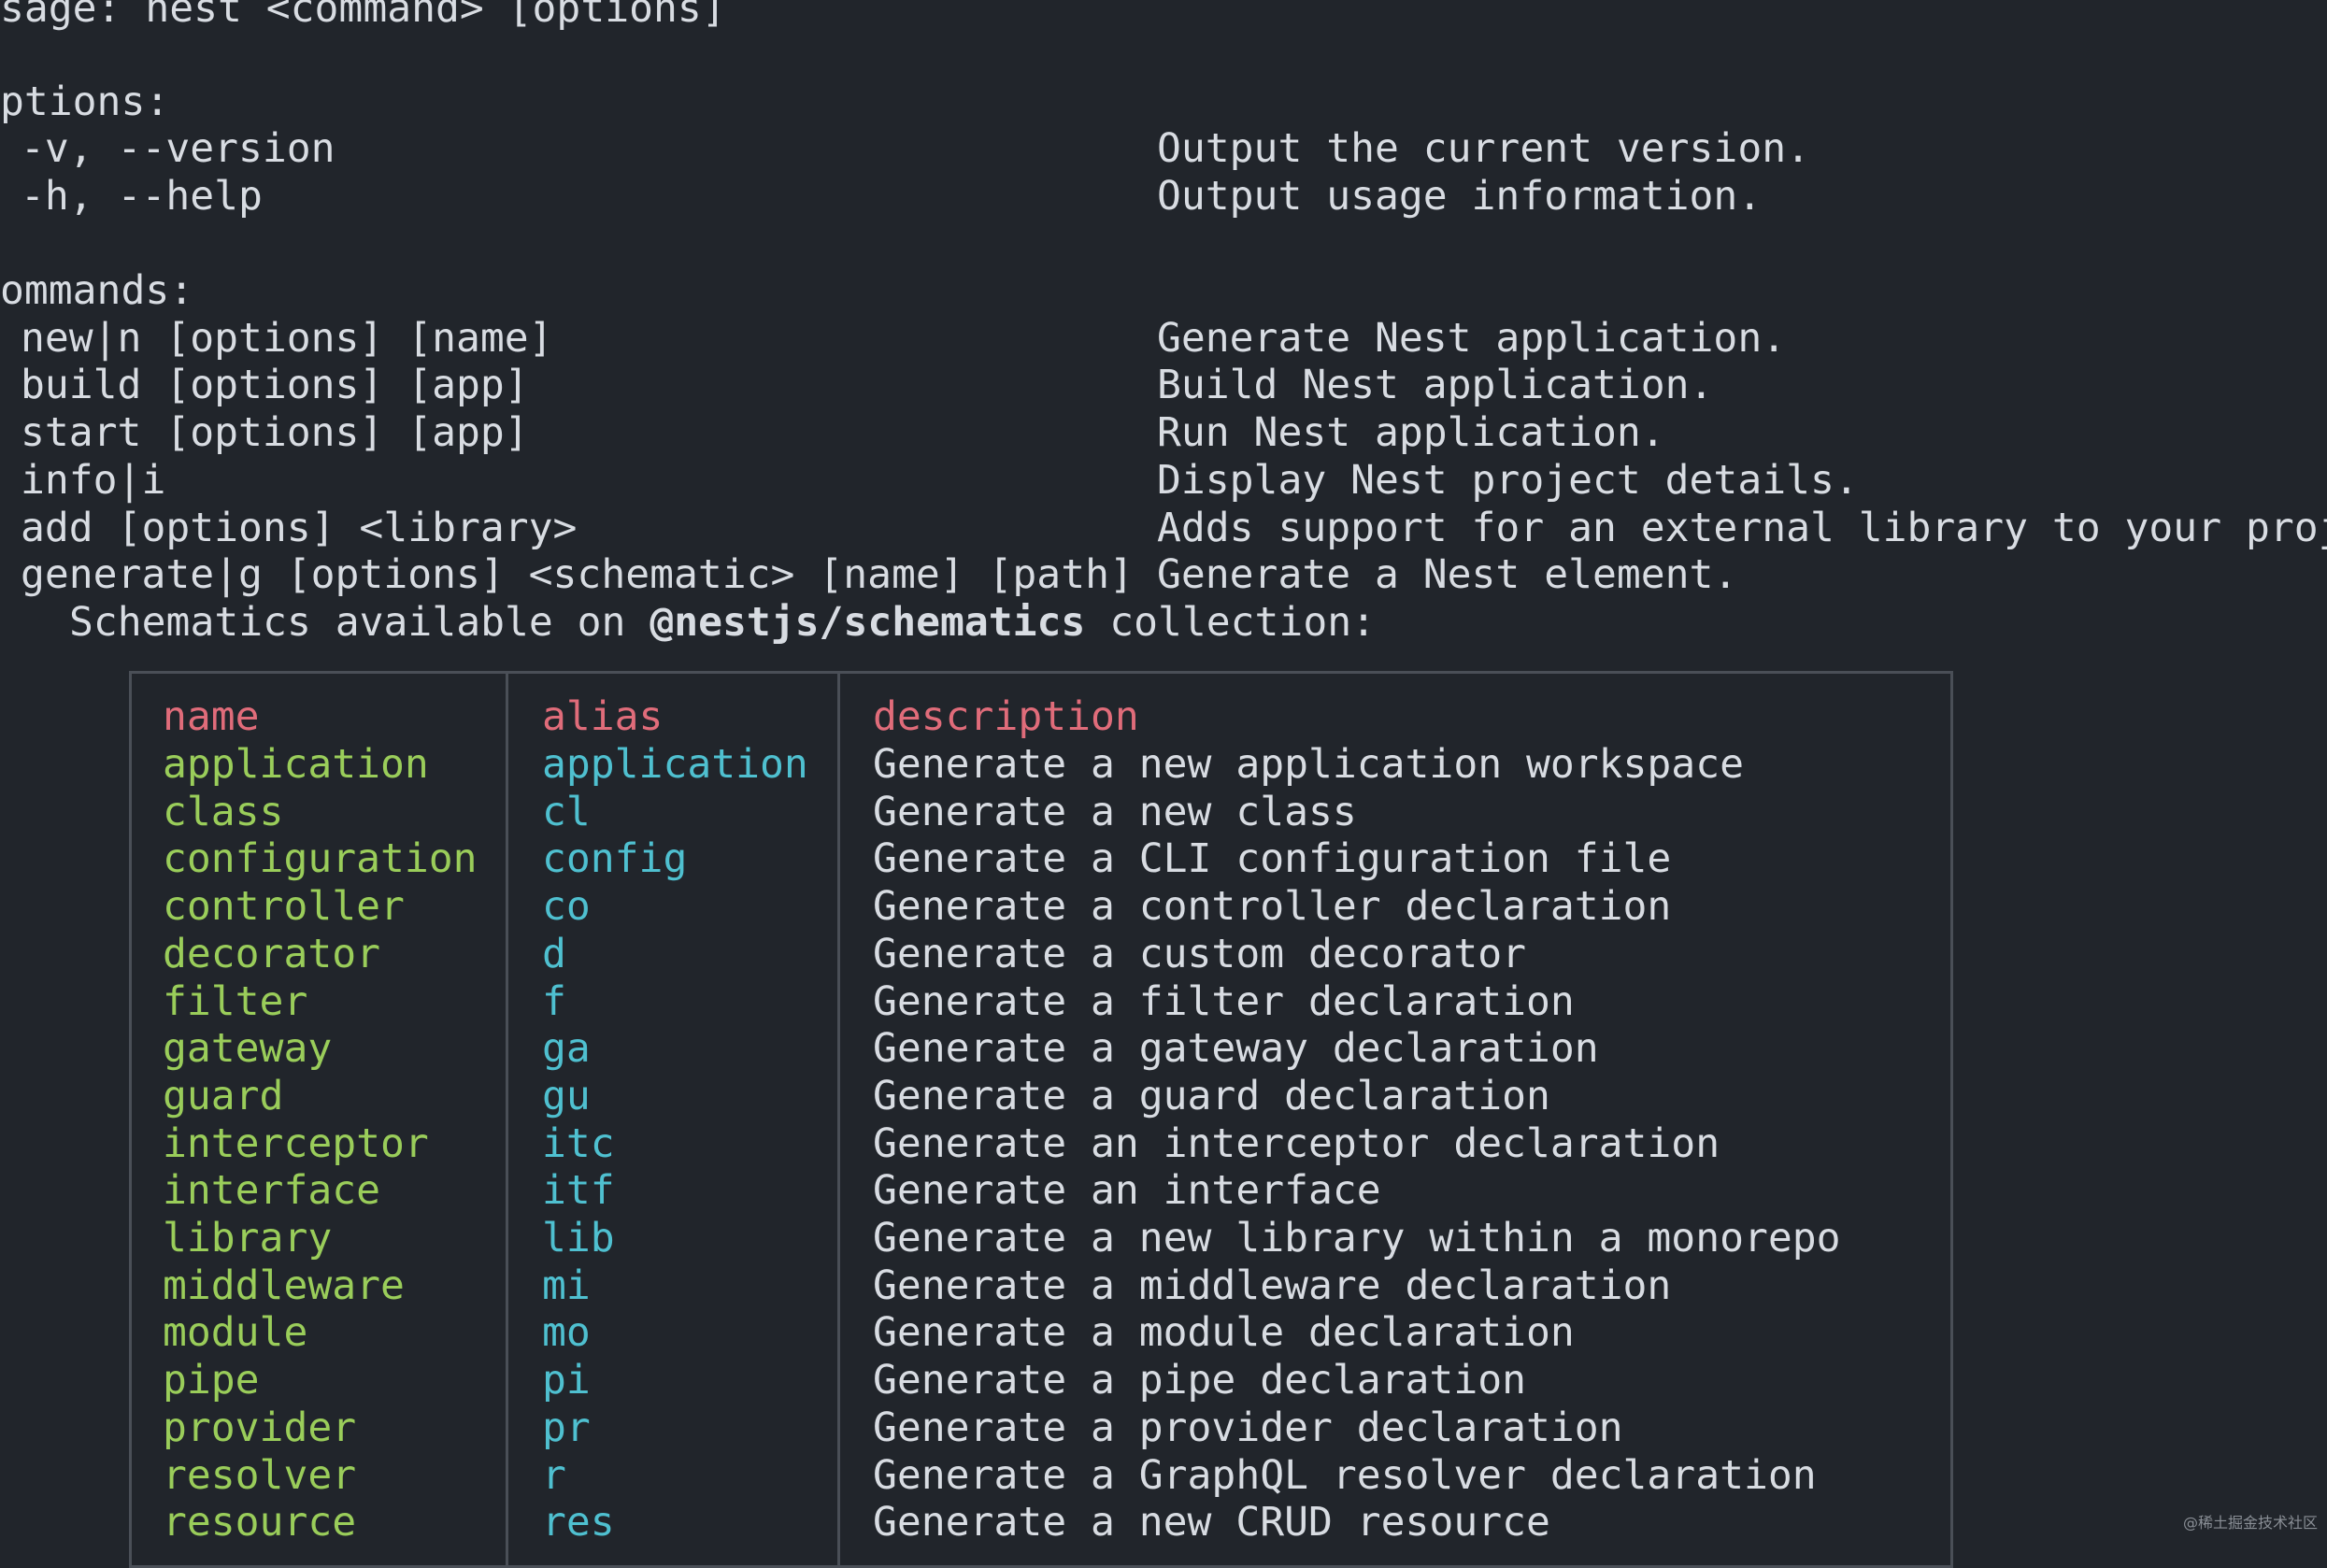  Describe the element at coordinates (1127, 1191) in the screenshot. I see `table-cell-description: Generate an interface` at that location.